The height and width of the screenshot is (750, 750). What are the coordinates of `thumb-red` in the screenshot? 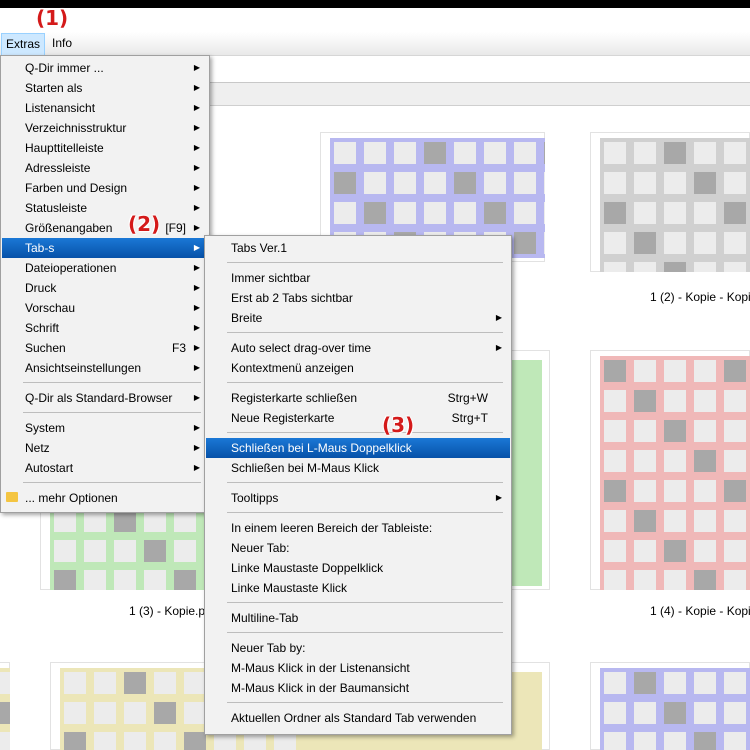 It's located at (670, 470).